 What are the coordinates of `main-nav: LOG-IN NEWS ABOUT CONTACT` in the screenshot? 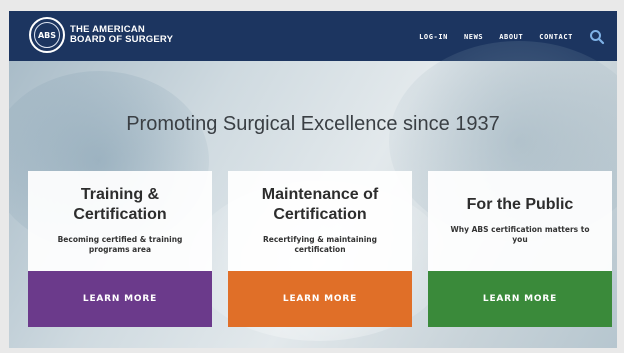 It's located at (496, 37).